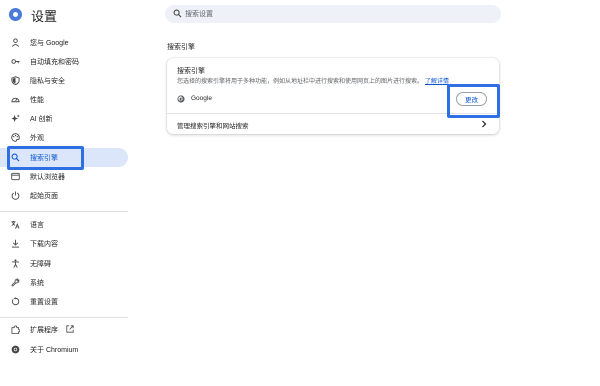 The image size is (600, 386). Describe the element at coordinates (40, 264) in the screenshot. I see `sidebar-item-label: 无障碍` at that location.